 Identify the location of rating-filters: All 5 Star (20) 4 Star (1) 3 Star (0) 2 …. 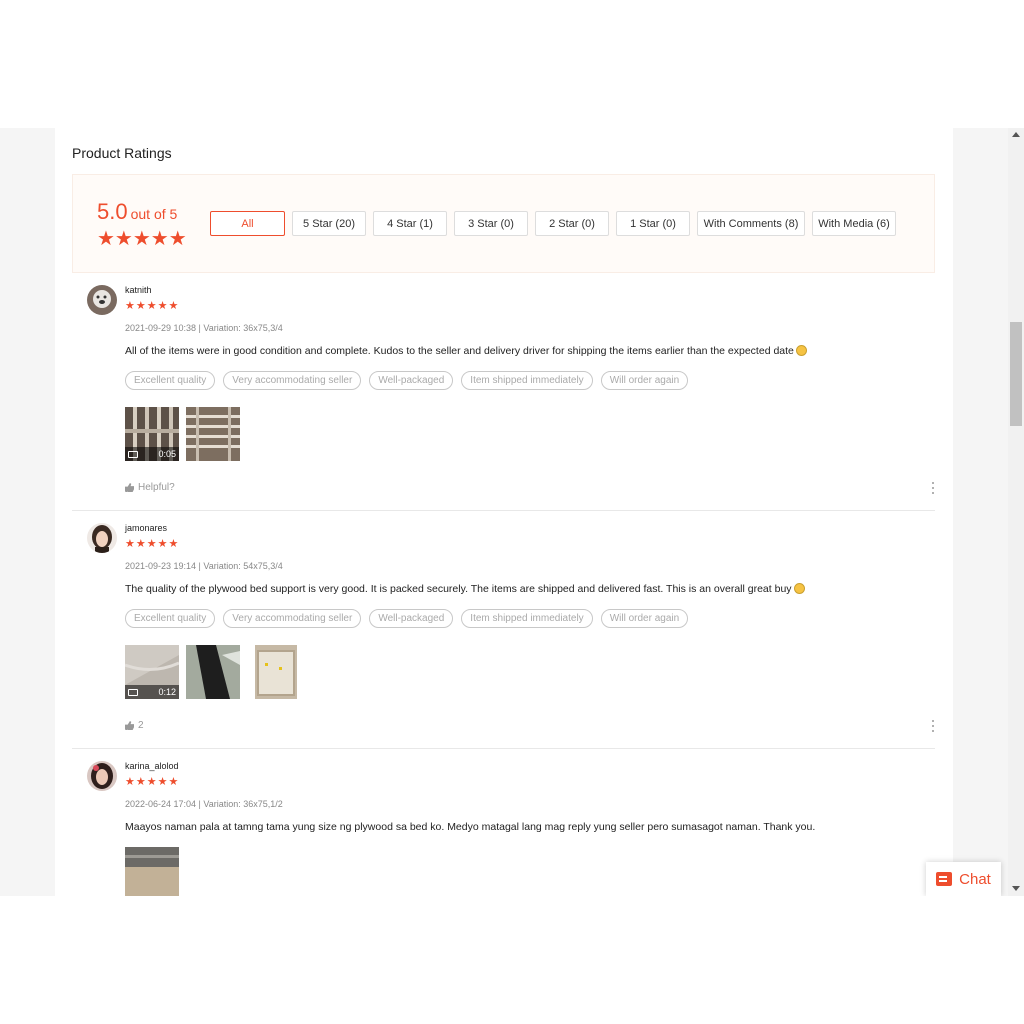
(556, 223).